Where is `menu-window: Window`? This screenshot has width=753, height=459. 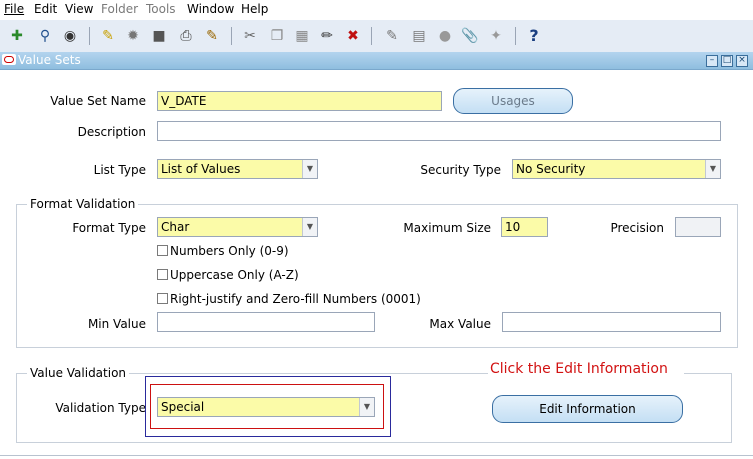
menu-window: Window is located at coordinates (210, 9).